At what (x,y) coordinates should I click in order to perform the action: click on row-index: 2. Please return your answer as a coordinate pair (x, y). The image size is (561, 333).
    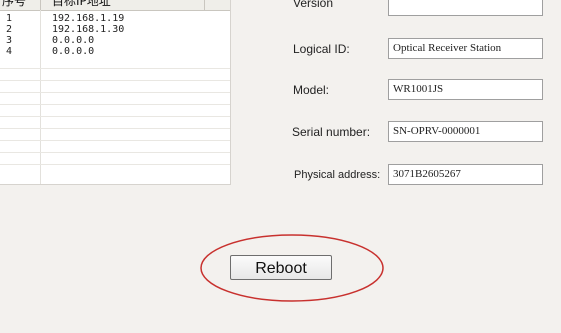
    Looking at the image, I should click on (9, 29).